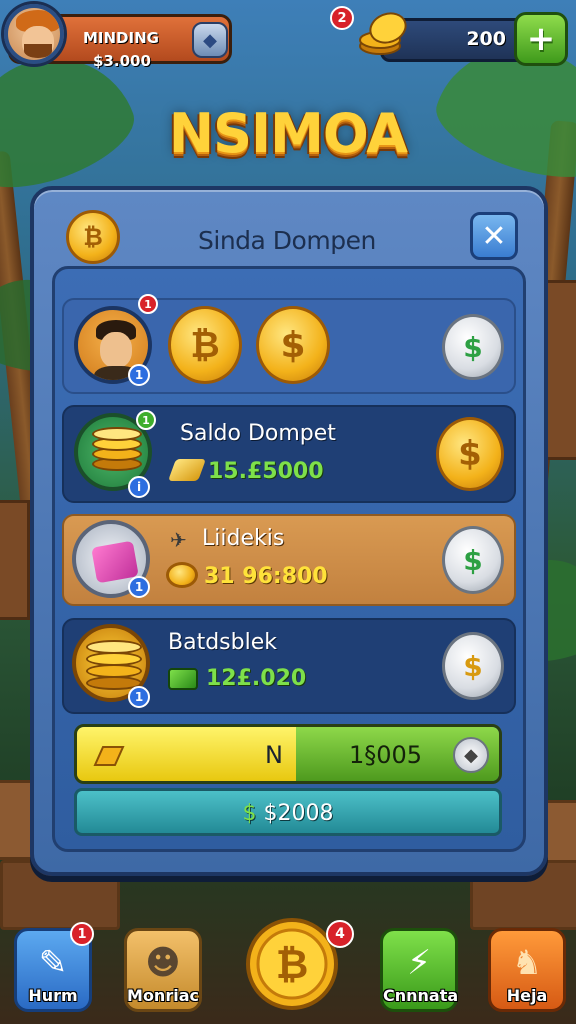 Image resolution: width=576 pixels, height=1024 pixels. I want to click on cash-icon, so click(183, 679).